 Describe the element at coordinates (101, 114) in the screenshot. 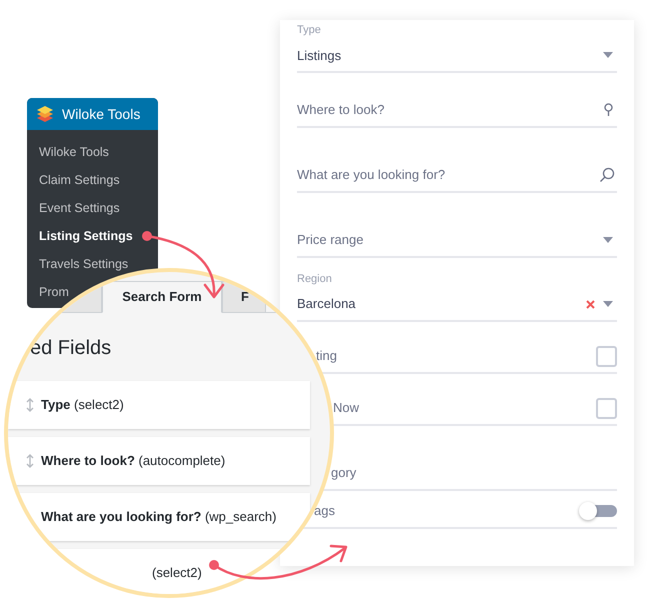

I see `menu-title: Wiloke Tools` at that location.